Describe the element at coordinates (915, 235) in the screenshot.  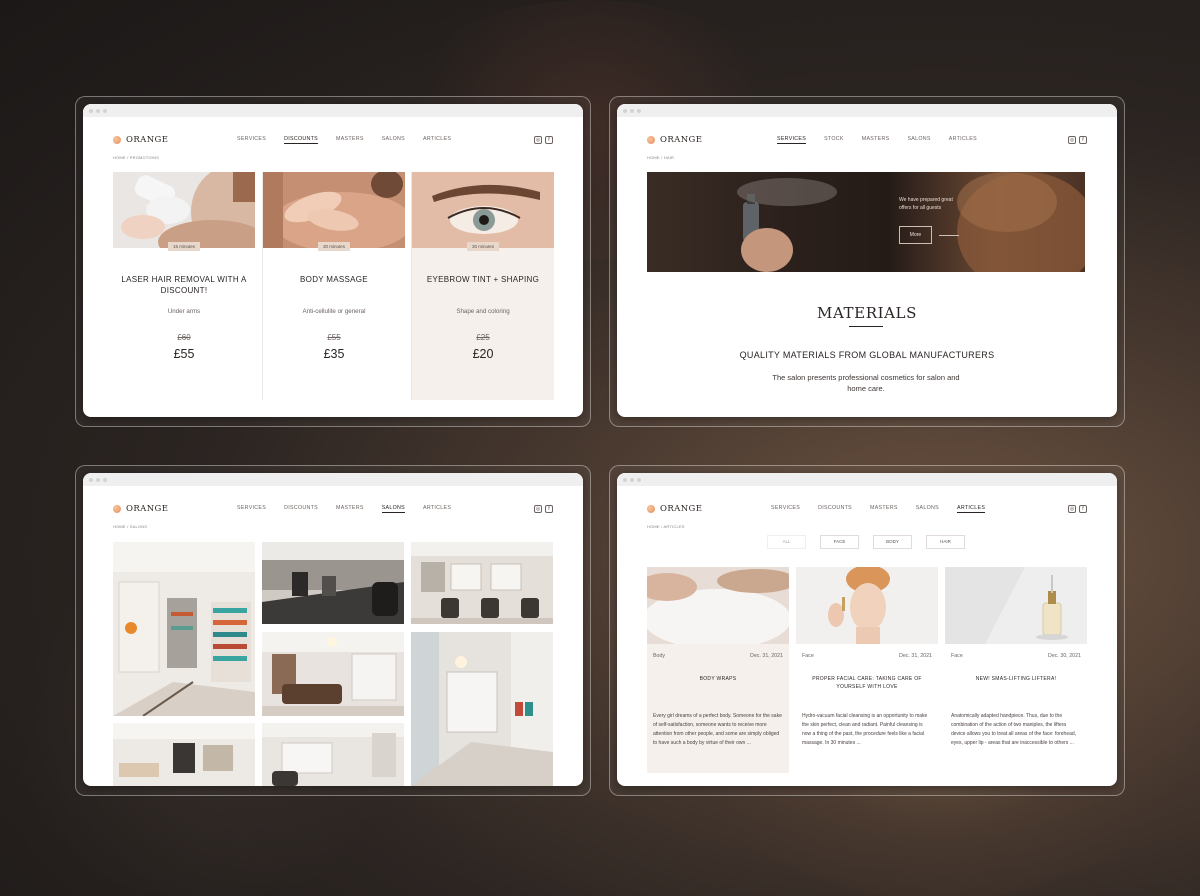
I see `more-button: More` at that location.